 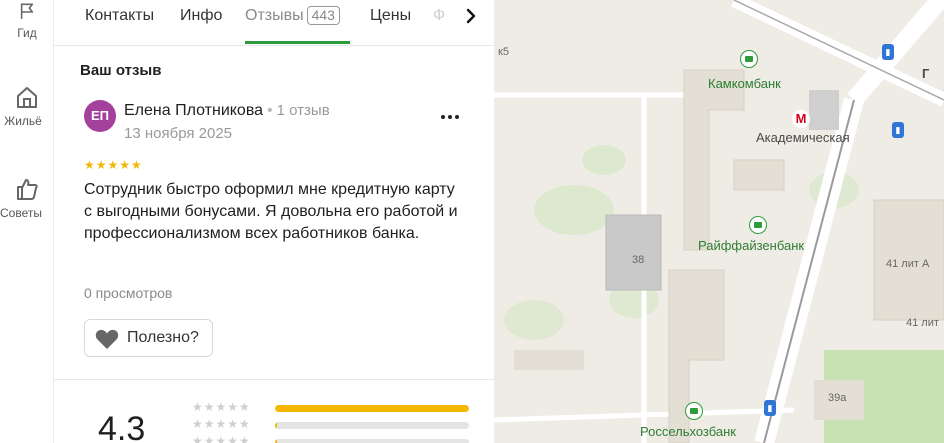 What do you see at coordinates (27, 11) in the screenshot?
I see `flag-icon` at bounding box center [27, 11].